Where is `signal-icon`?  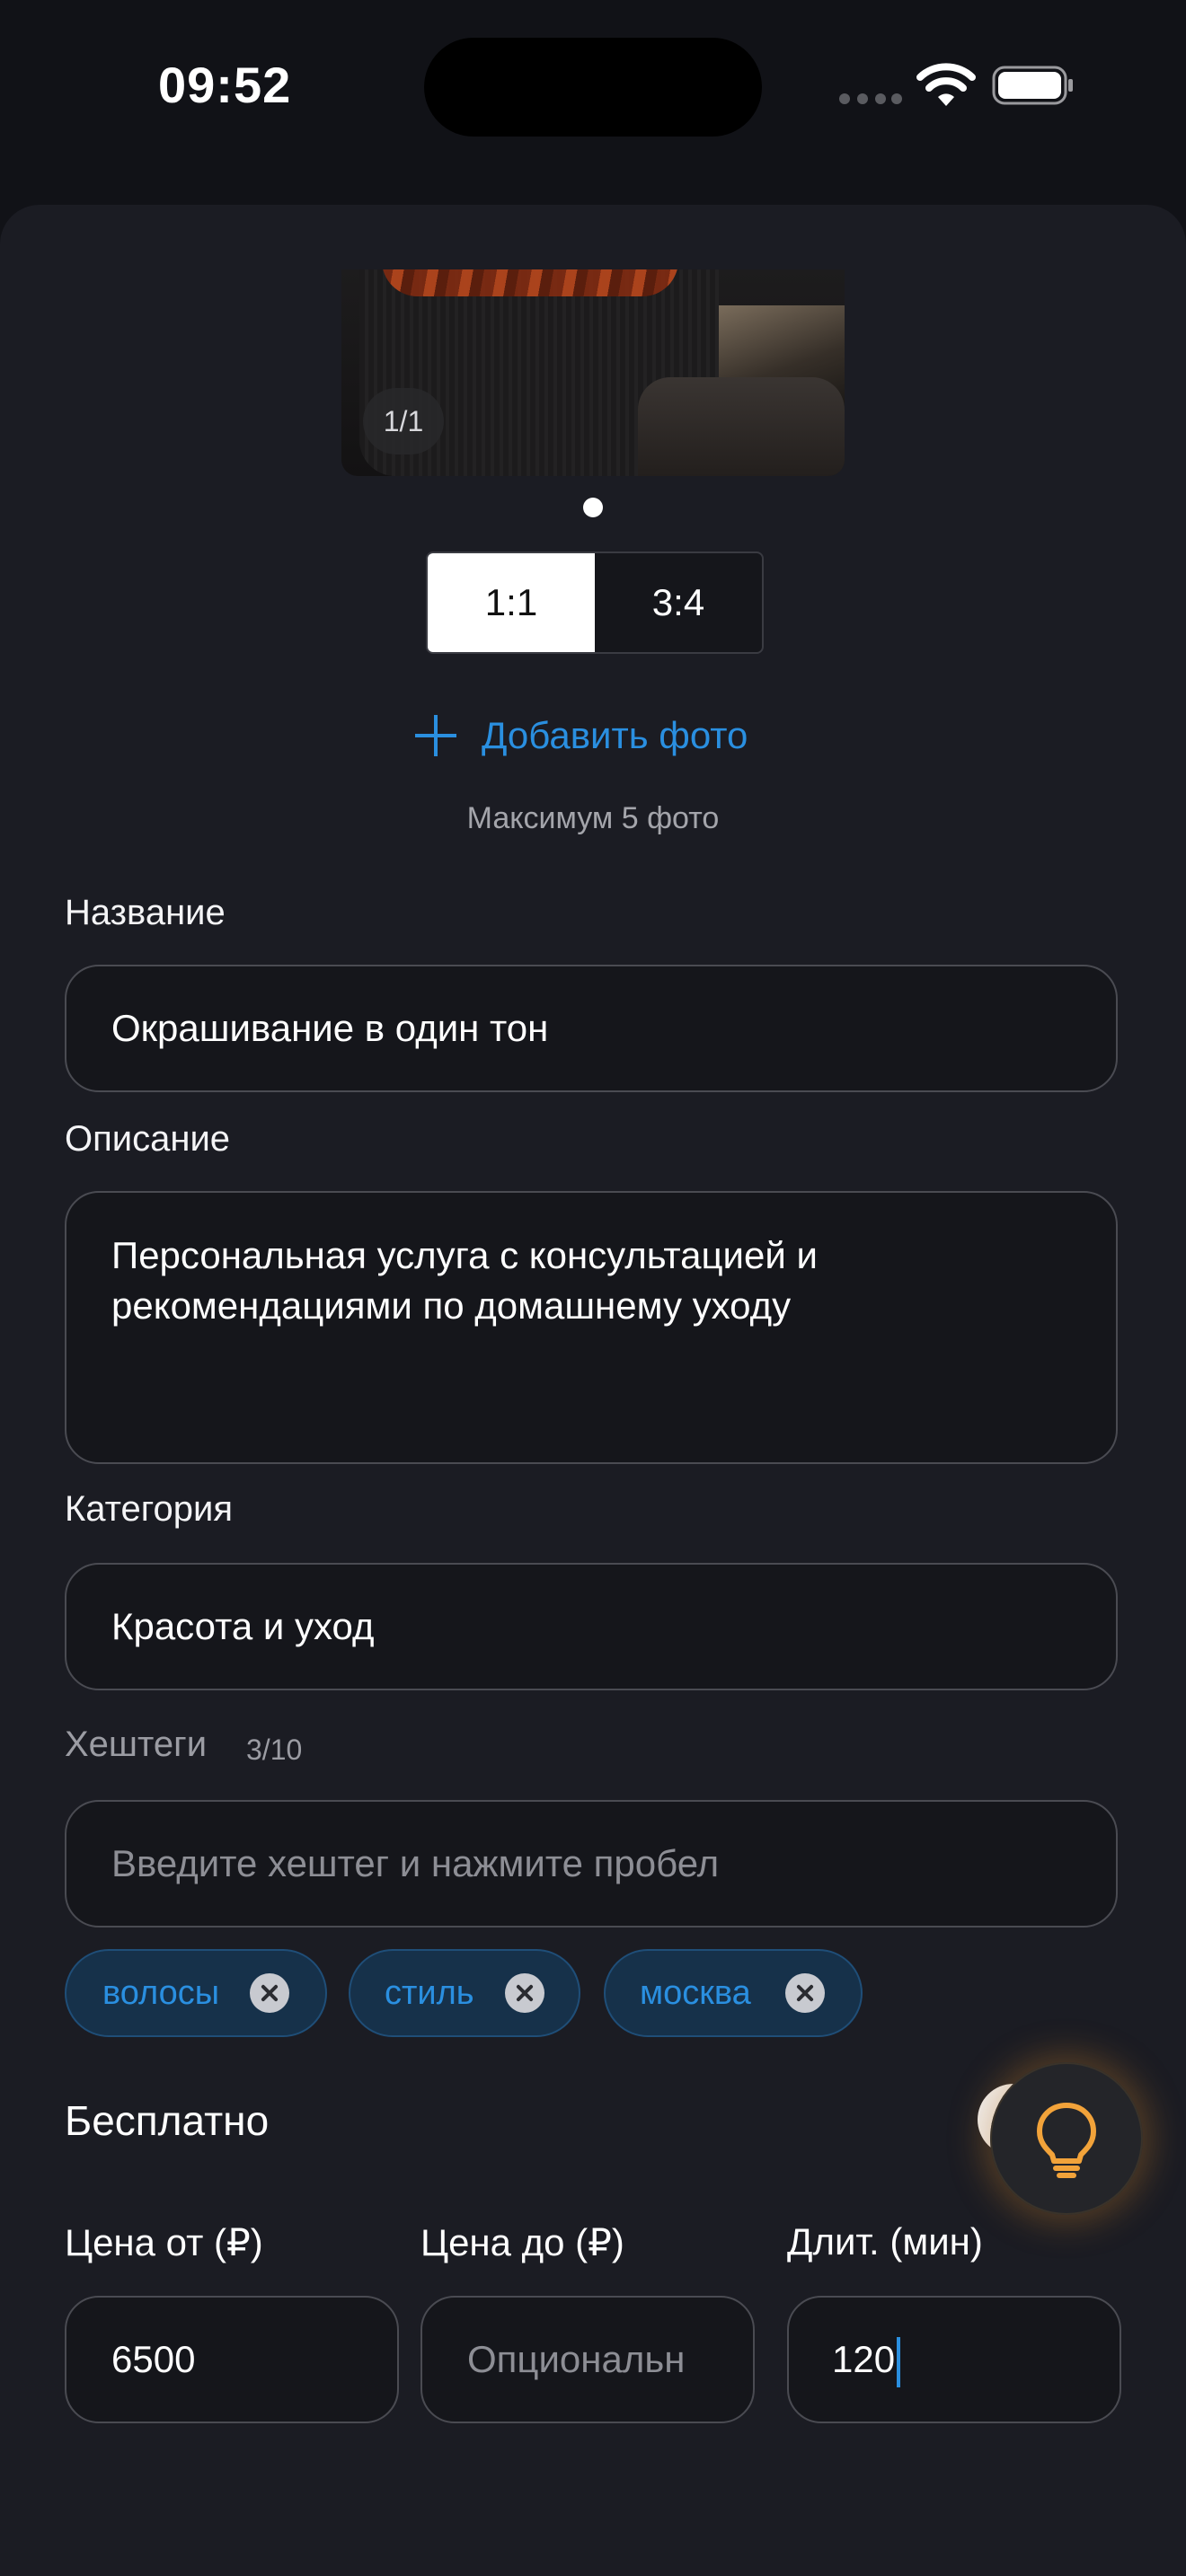
signal-icon is located at coordinates (870, 98).